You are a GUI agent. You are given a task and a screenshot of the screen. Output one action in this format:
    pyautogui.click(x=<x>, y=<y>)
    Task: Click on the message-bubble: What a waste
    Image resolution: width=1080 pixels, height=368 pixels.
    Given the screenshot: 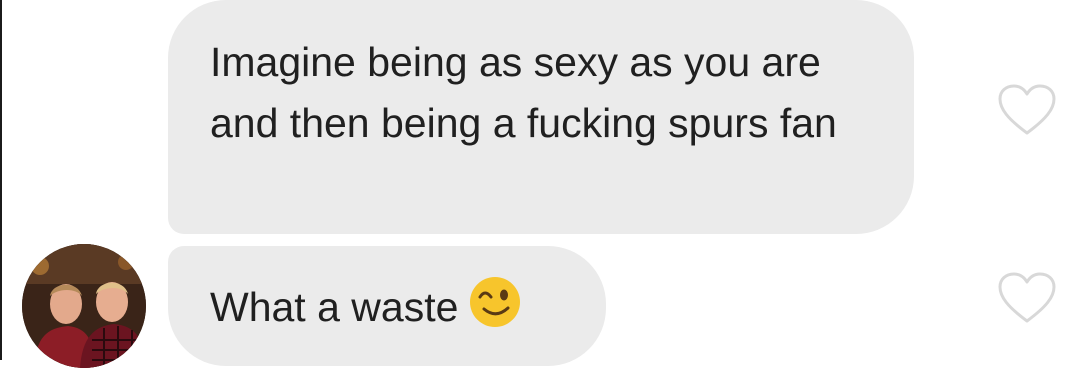 What is the action you would take?
    pyautogui.click(x=387, y=306)
    